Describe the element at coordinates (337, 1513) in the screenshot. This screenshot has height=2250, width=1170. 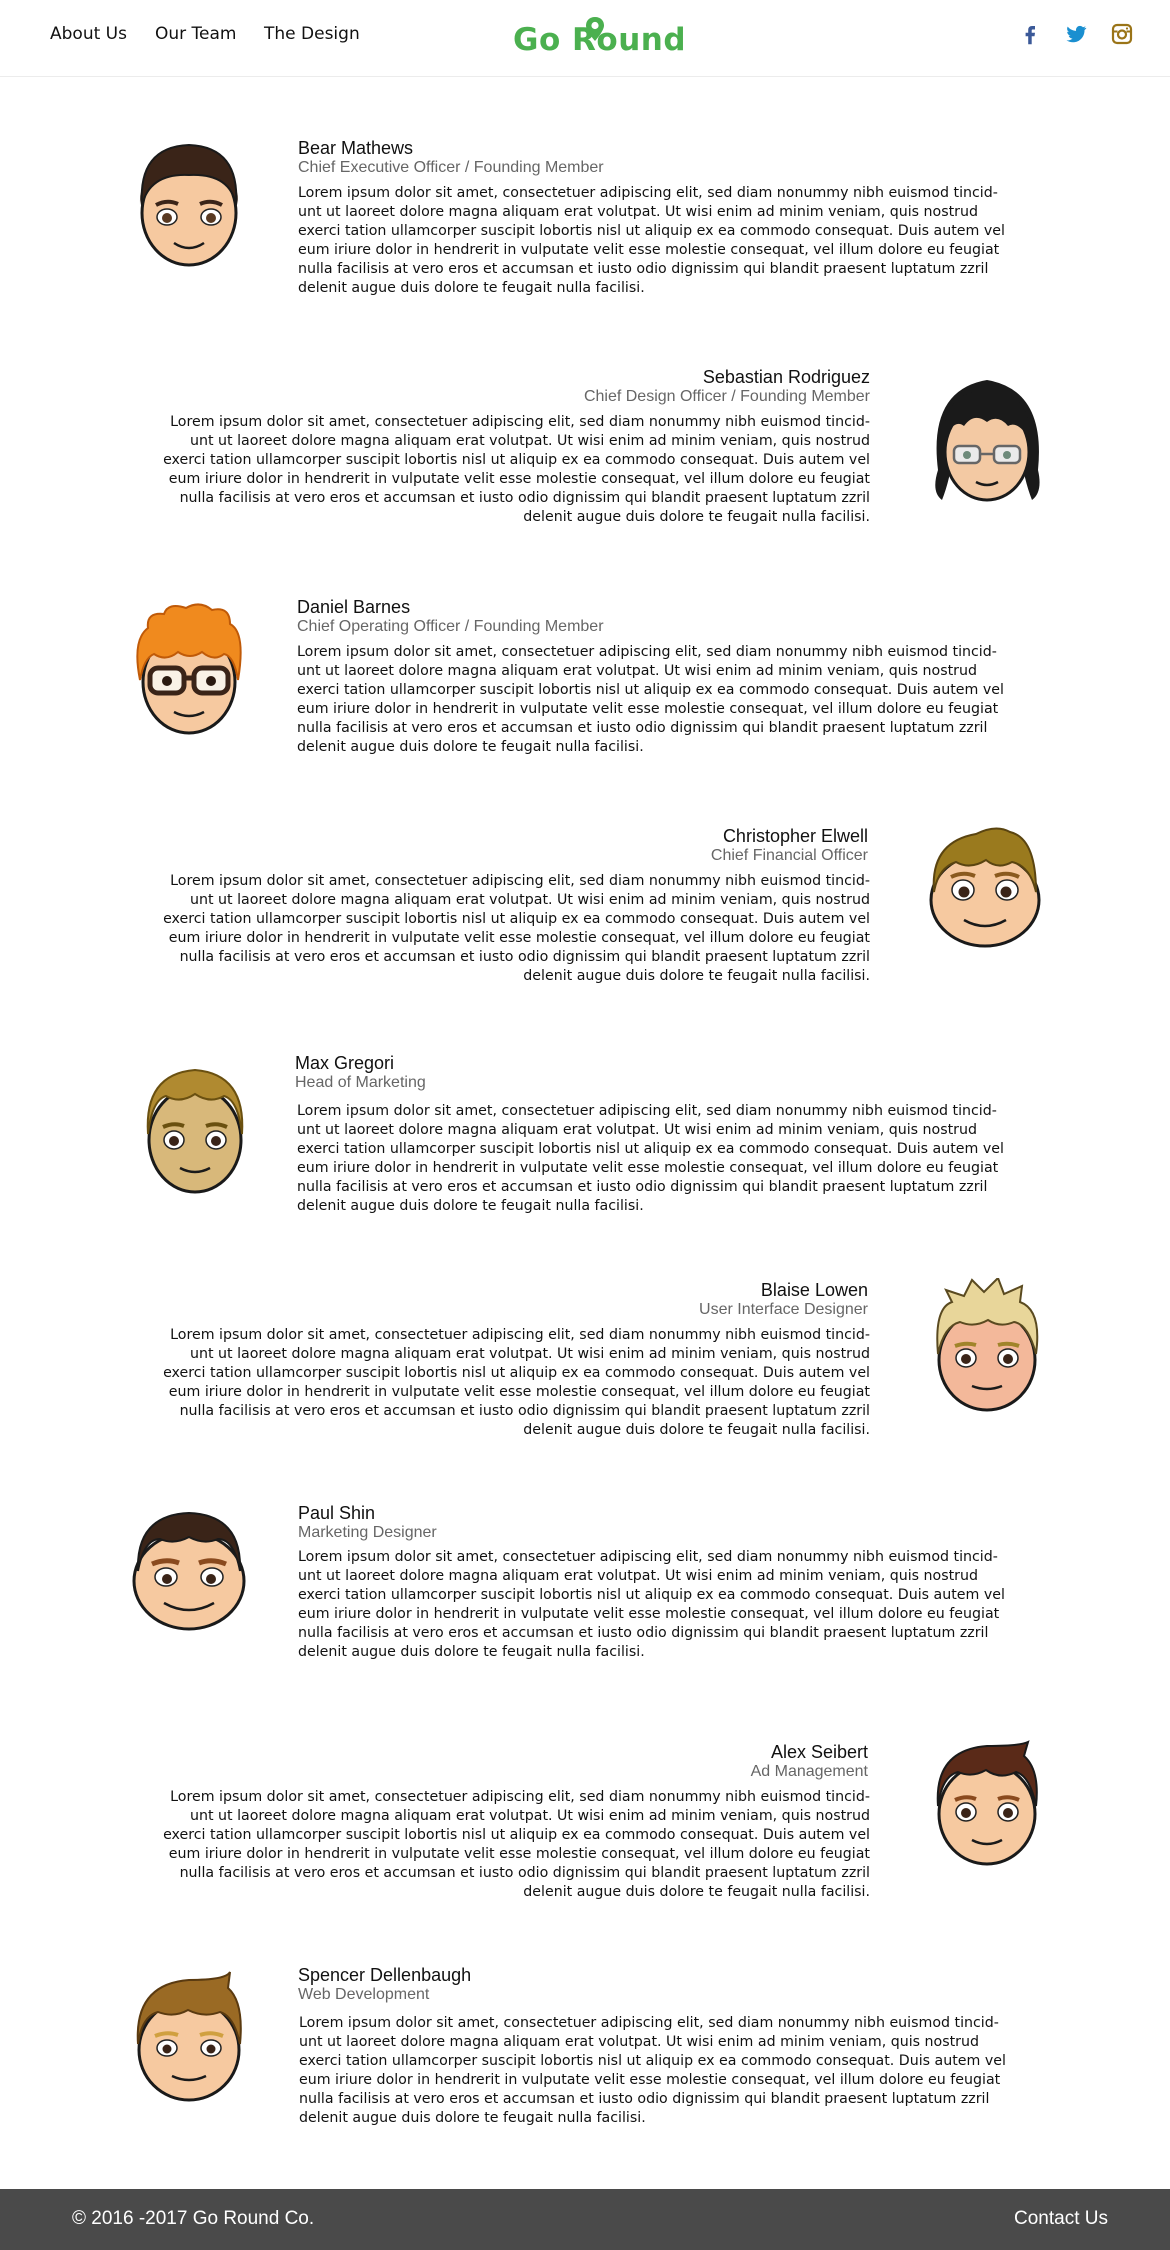
I see `member-name: Paul Shin` at that location.